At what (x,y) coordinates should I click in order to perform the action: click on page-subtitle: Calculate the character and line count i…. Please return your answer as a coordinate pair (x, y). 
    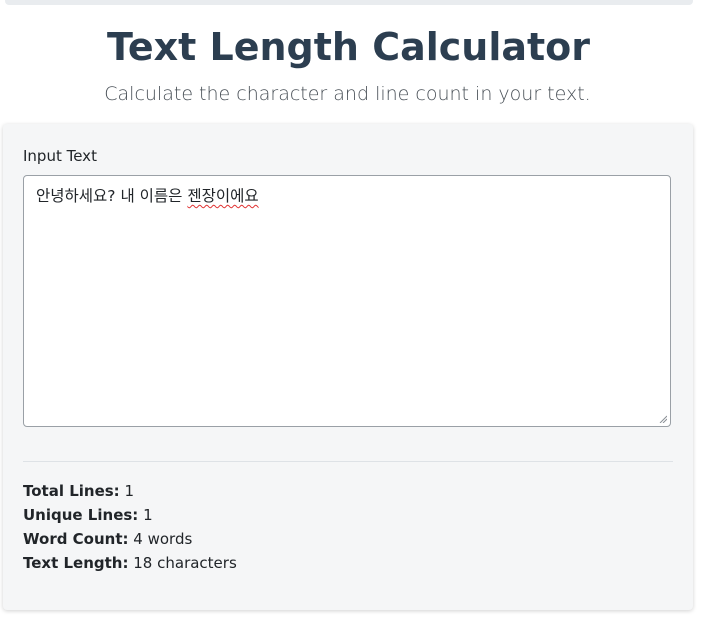
    Looking at the image, I should click on (347, 94).